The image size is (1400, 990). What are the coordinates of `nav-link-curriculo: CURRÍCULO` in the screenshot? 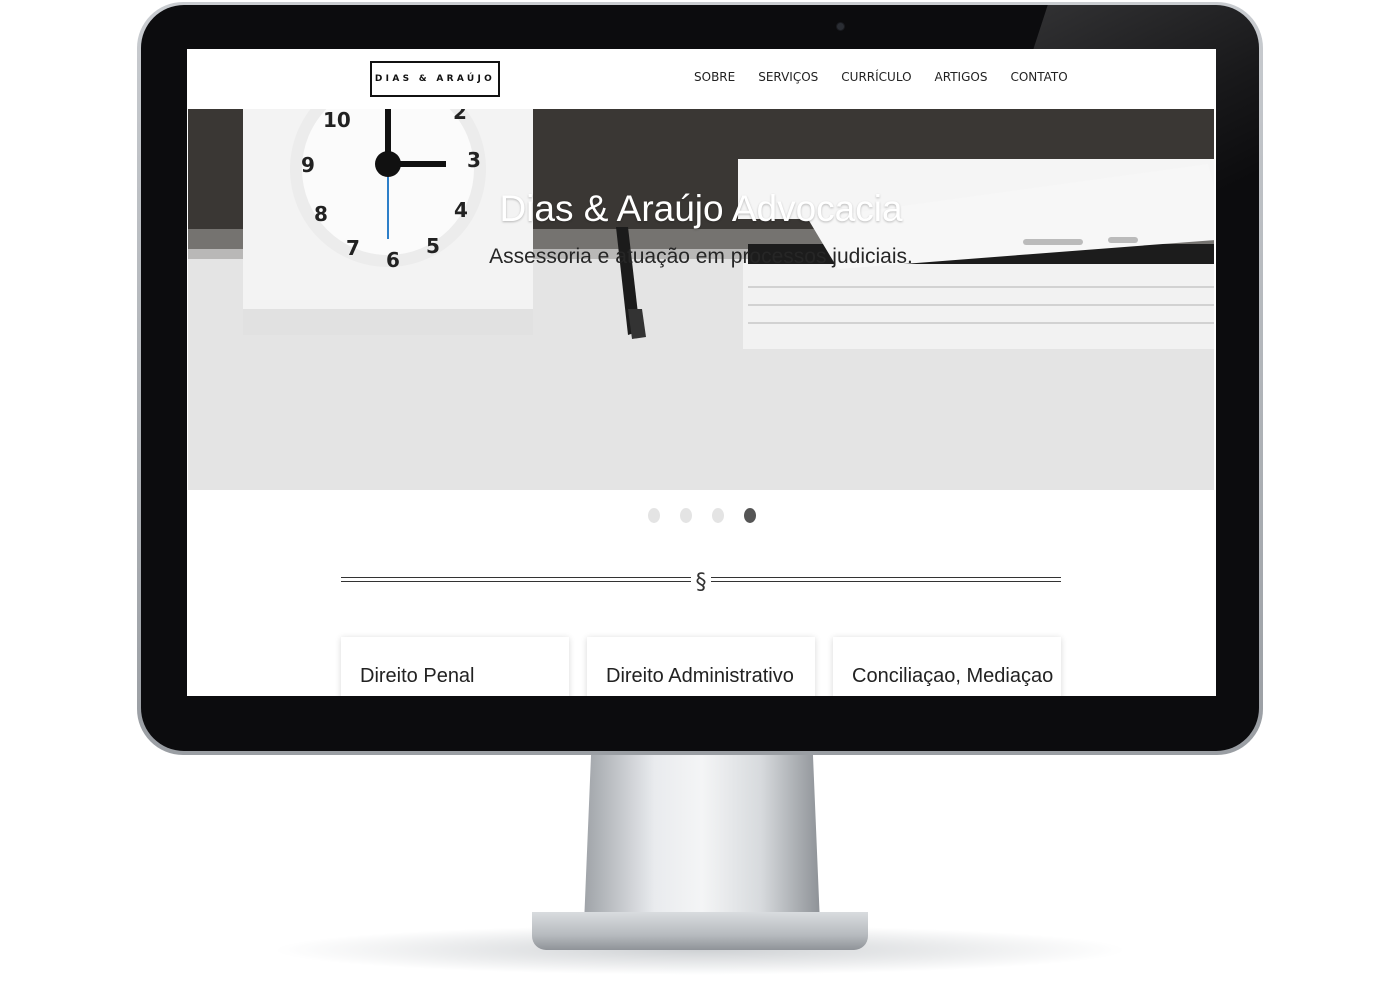 It's located at (876, 77).